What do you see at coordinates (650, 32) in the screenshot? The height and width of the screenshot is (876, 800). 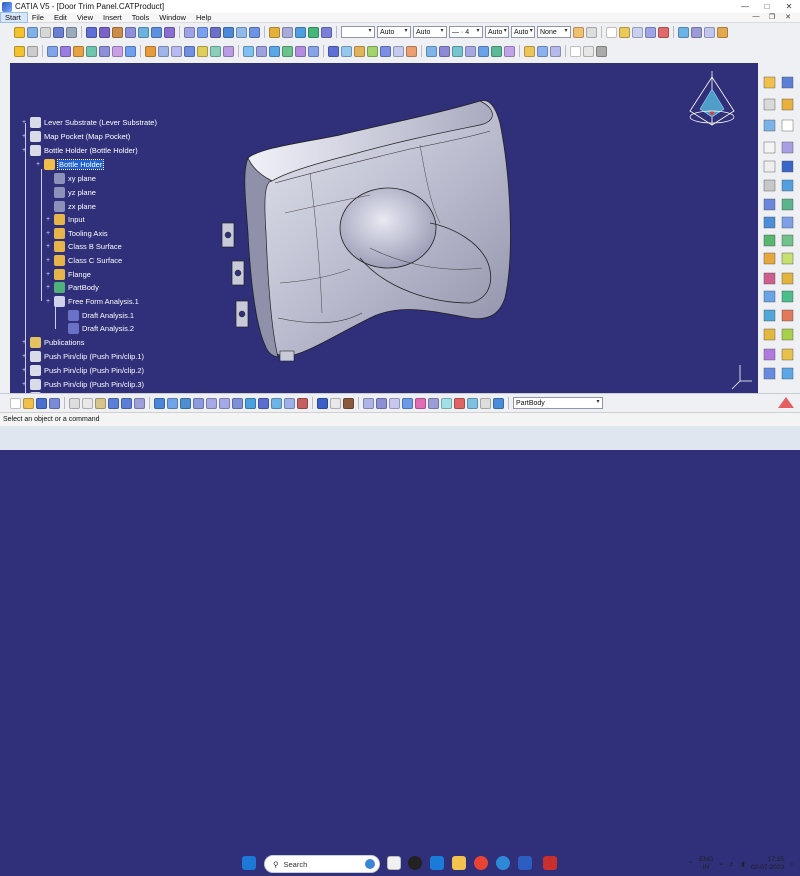 I see `design-table-icon` at bounding box center [650, 32].